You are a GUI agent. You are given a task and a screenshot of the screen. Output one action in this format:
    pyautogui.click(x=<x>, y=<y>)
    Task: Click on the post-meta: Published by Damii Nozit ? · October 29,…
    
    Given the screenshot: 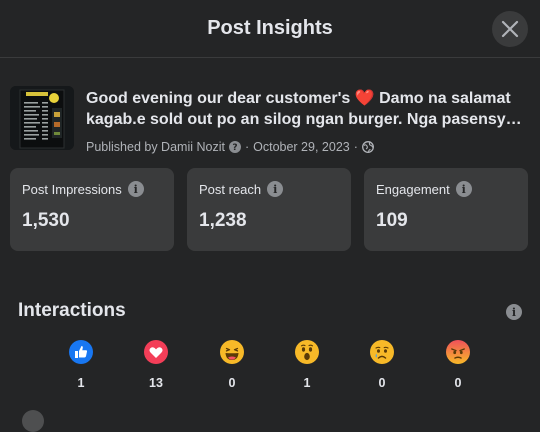 What is the action you would take?
    pyautogui.click(x=230, y=147)
    